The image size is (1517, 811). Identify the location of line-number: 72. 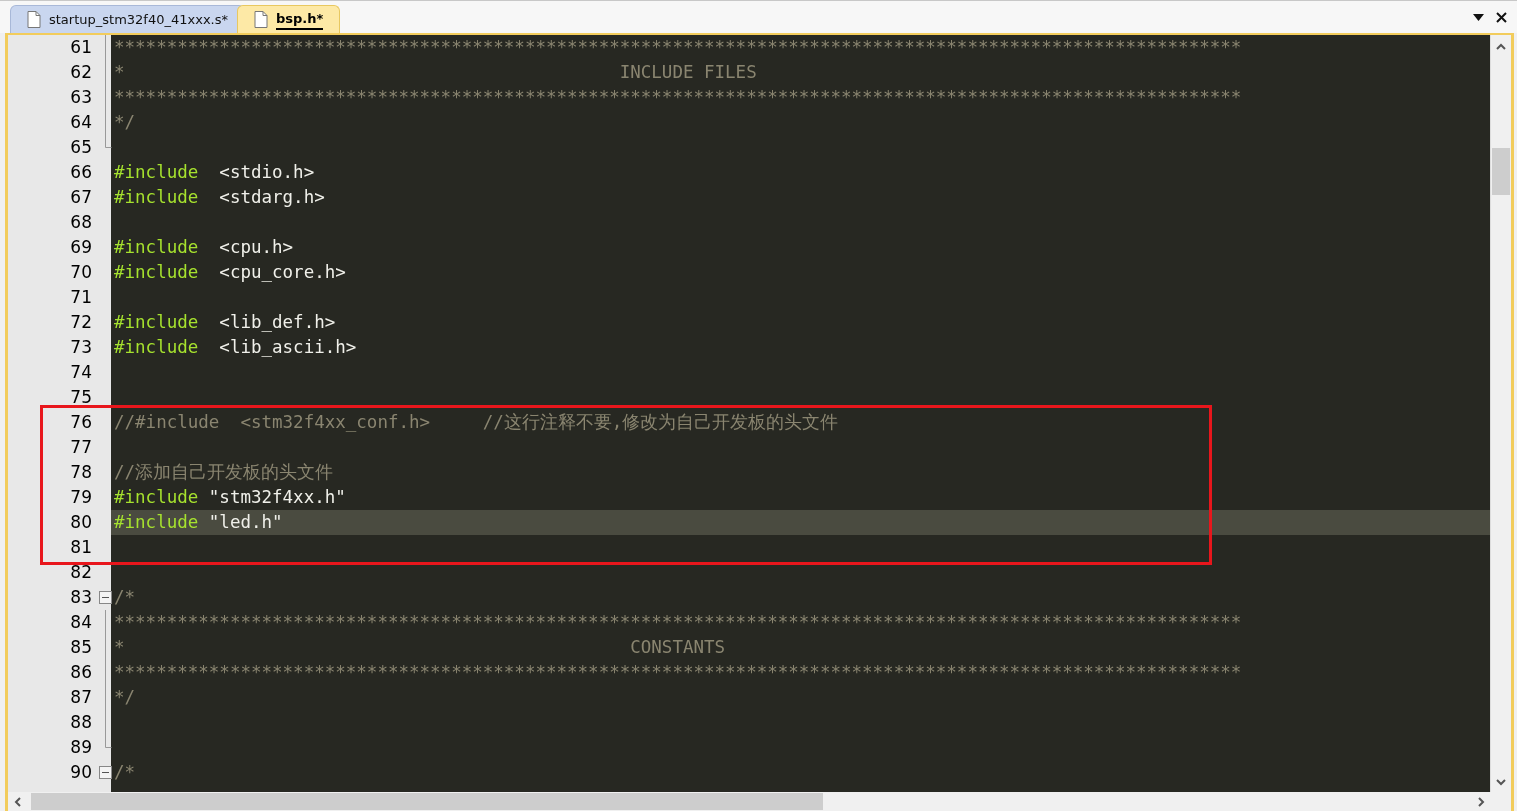
(81, 322).